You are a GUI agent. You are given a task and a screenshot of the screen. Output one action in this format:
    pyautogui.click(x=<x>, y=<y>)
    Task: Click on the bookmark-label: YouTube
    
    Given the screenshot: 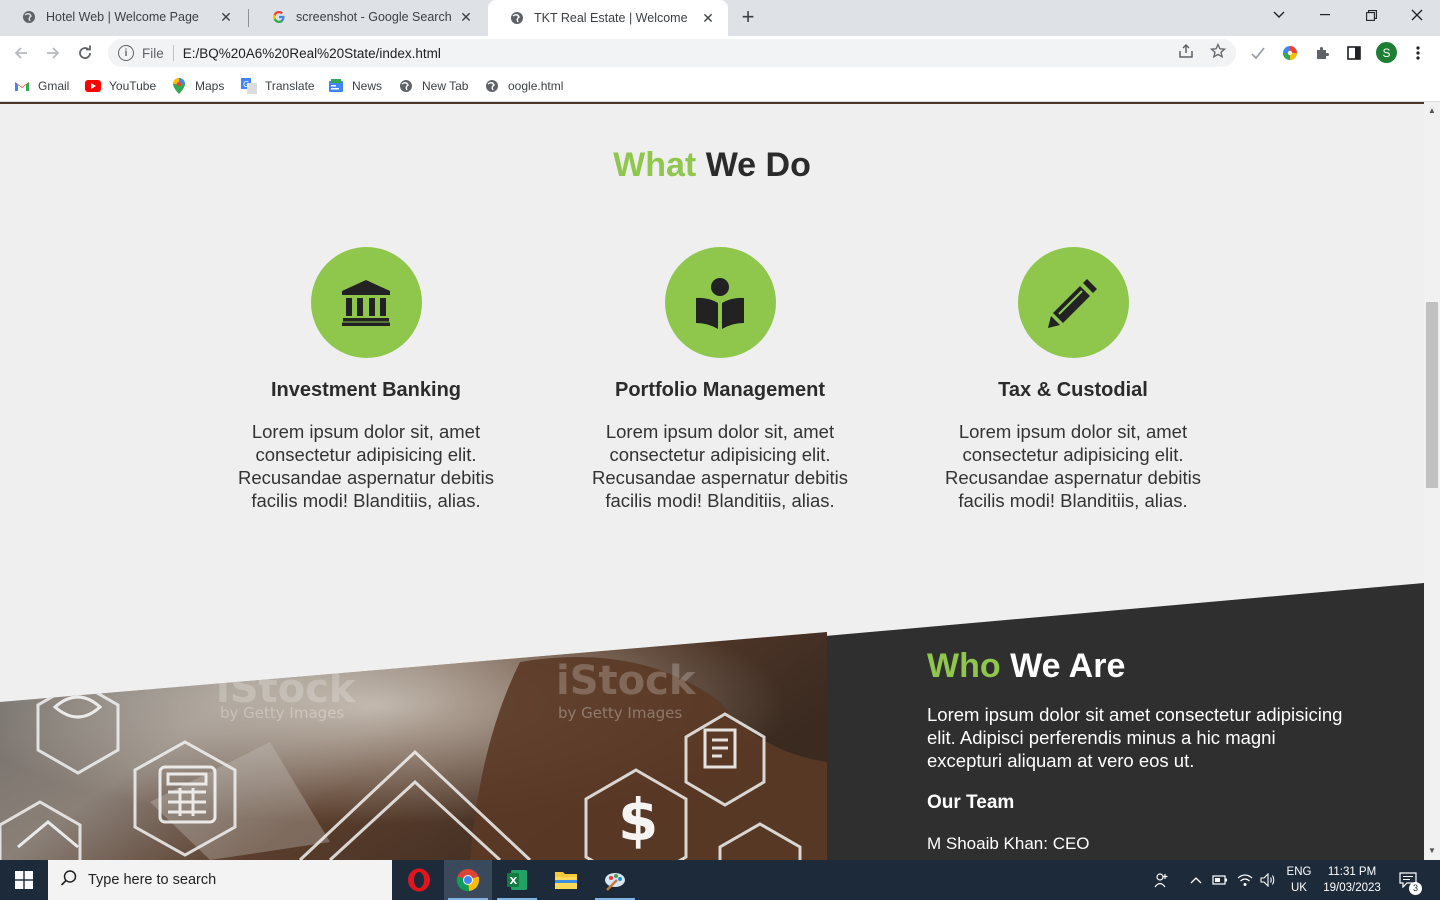 What is the action you would take?
    pyautogui.click(x=133, y=86)
    